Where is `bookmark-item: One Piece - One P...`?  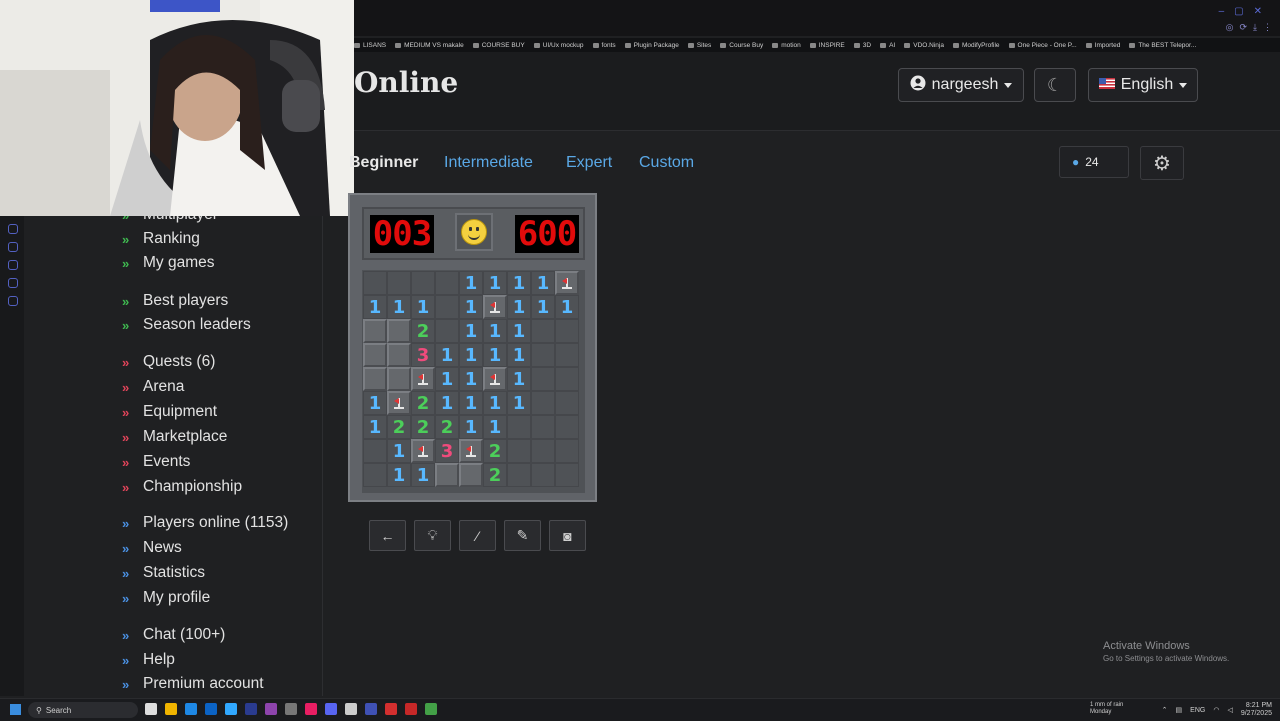
bookmark-item: One Piece - One P... is located at coordinates (1042, 45).